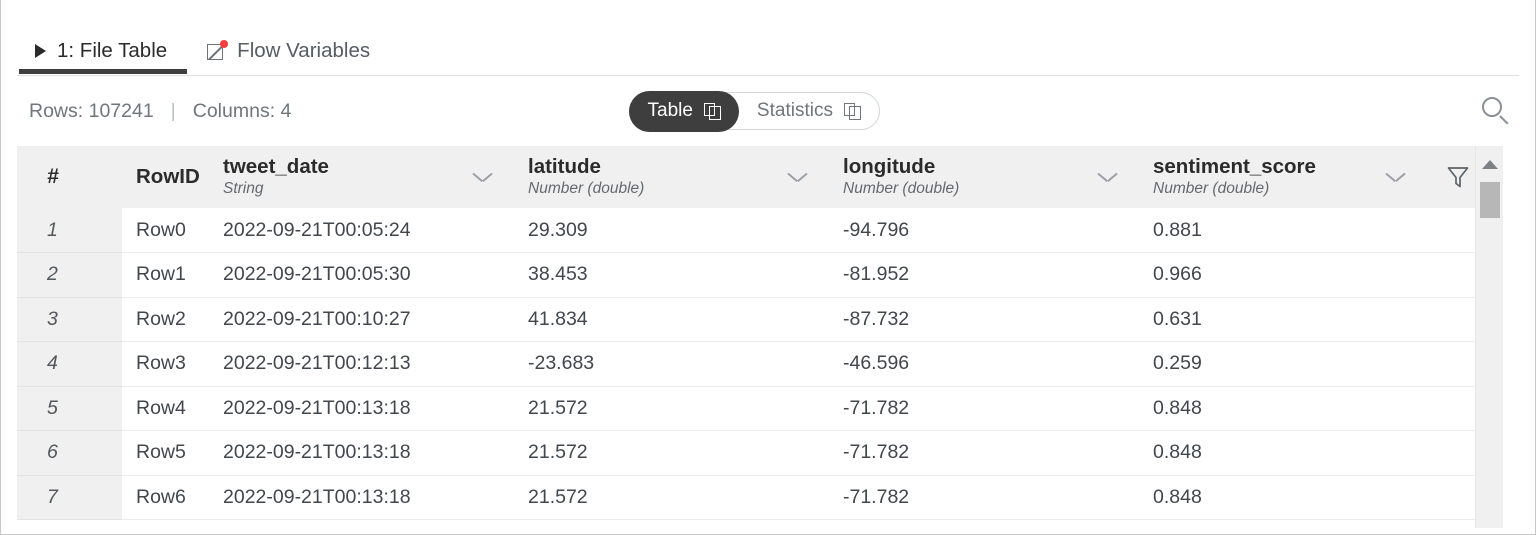 The image size is (1536, 535). What do you see at coordinates (984, 319) in the screenshot?
I see `table-cell-longitude: -87.732` at bounding box center [984, 319].